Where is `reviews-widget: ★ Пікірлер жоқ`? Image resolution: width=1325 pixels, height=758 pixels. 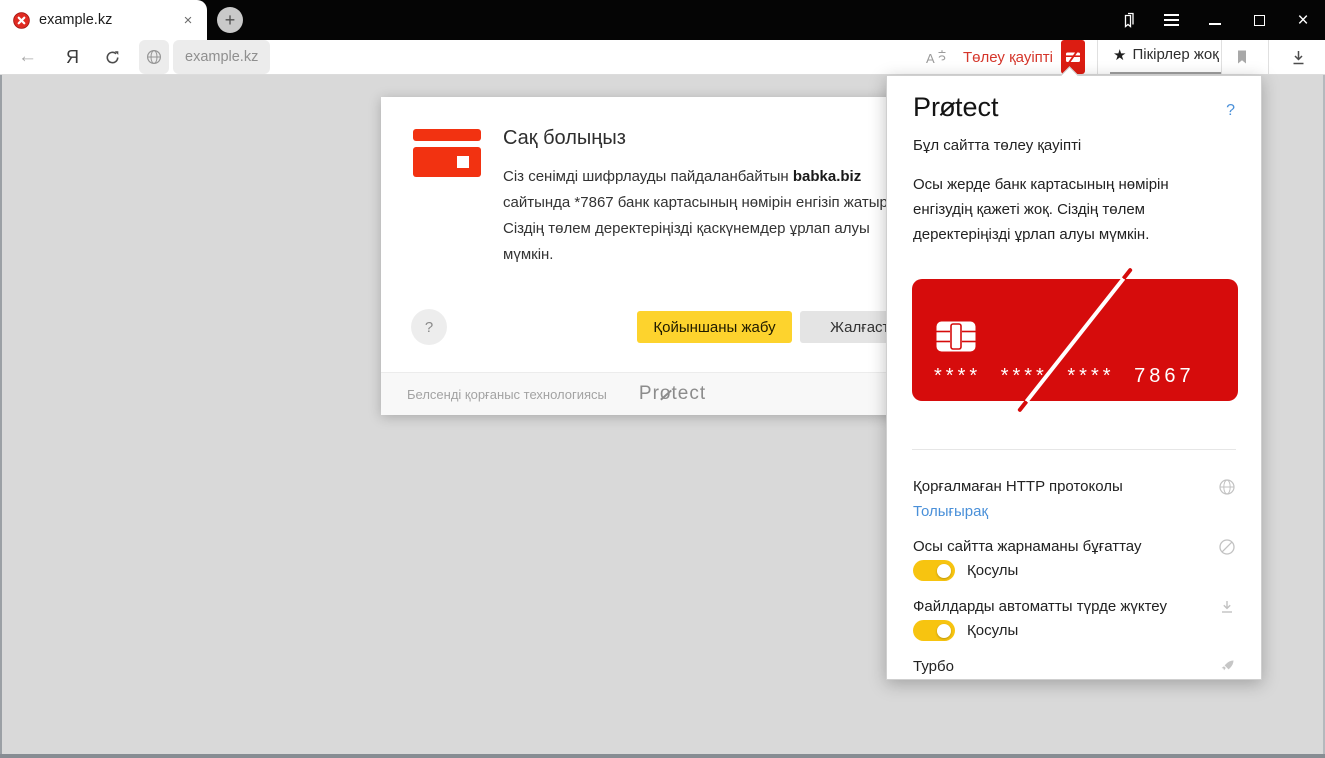
reviews-widget: ★ Пікірлер жоқ is located at coordinates (1166, 57).